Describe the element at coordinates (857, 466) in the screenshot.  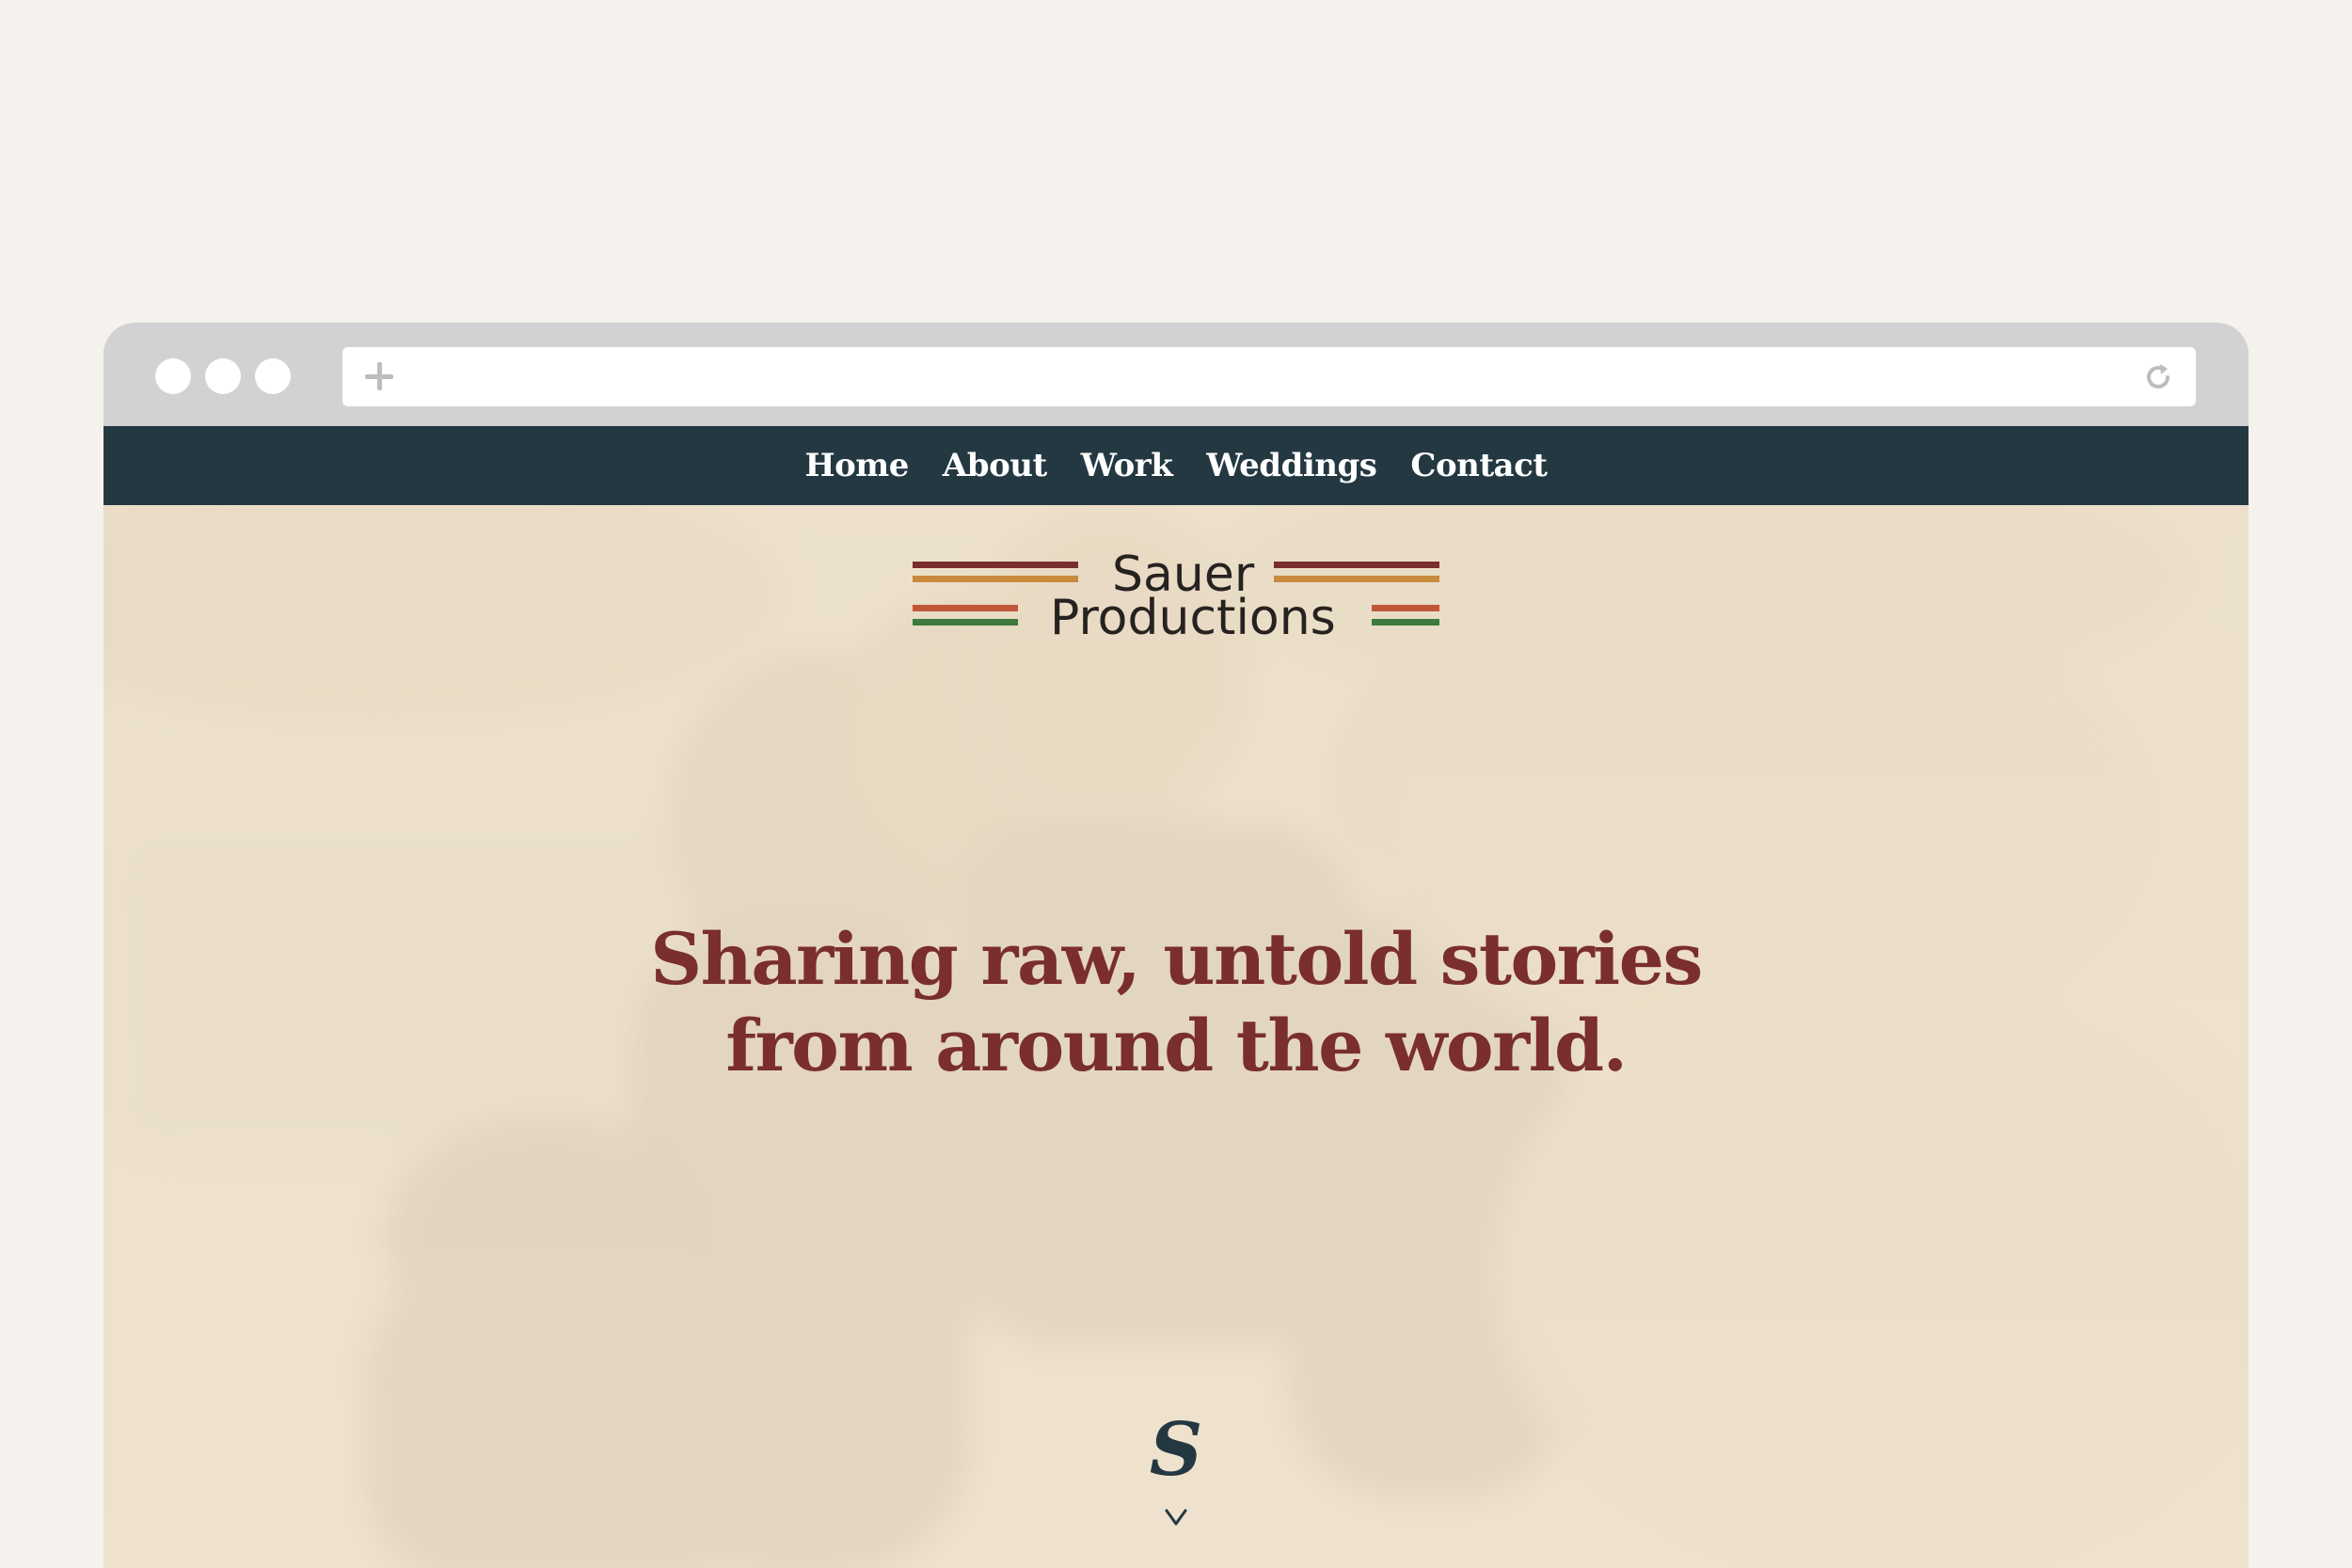
I see `nav-link-home: Home` at that location.